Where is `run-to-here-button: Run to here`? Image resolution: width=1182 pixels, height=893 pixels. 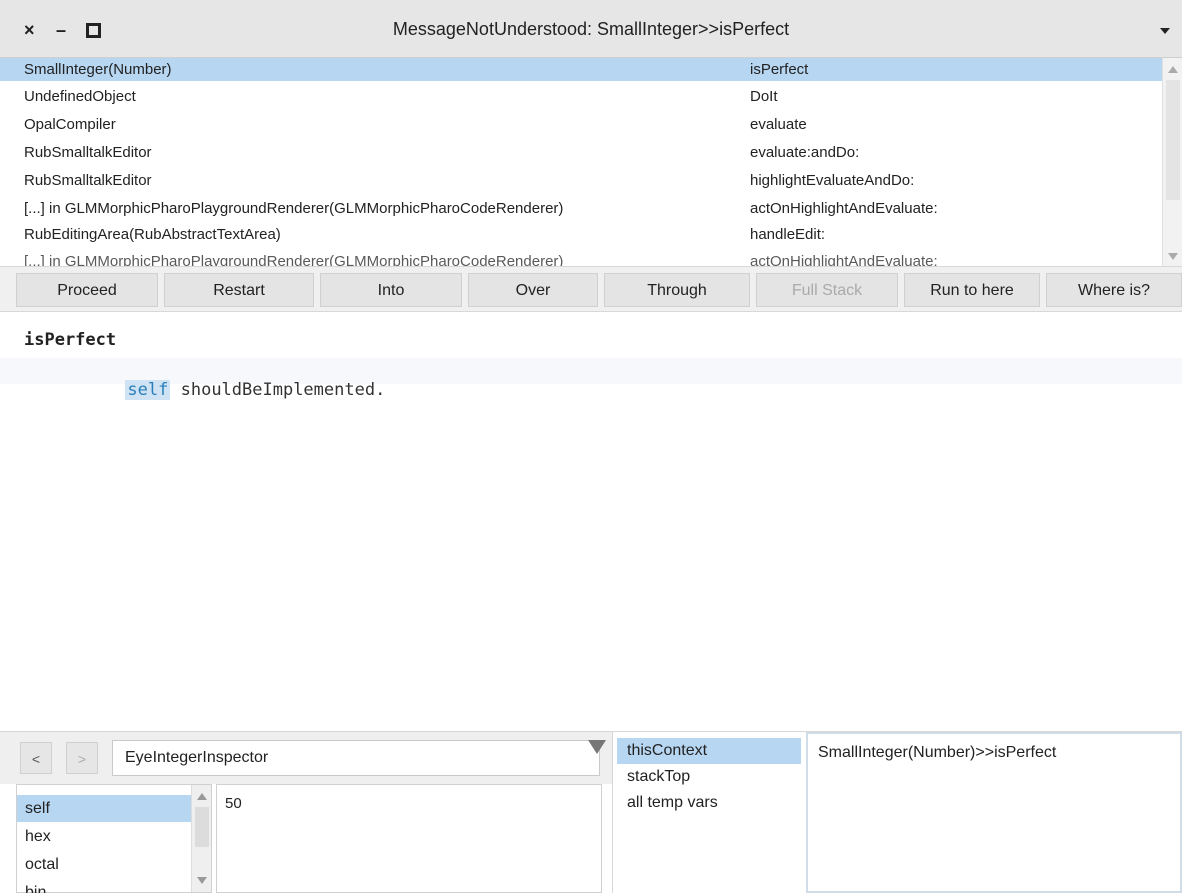
run-to-here-button: Run to here is located at coordinates (972, 290).